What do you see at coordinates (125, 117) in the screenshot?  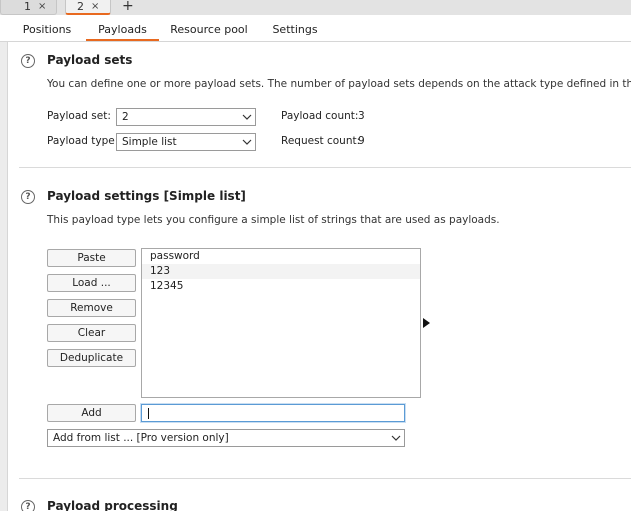 I see `payload-set-value: 2` at bounding box center [125, 117].